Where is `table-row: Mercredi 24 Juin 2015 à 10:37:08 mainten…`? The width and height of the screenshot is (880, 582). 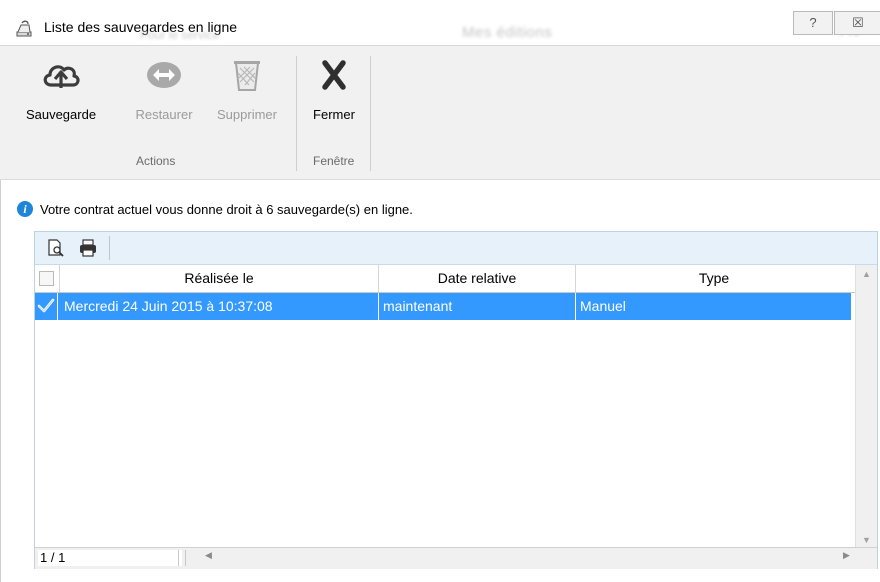 table-row: Mercredi 24 Juin 2015 à 10:37:08 mainten… is located at coordinates (443, 306).